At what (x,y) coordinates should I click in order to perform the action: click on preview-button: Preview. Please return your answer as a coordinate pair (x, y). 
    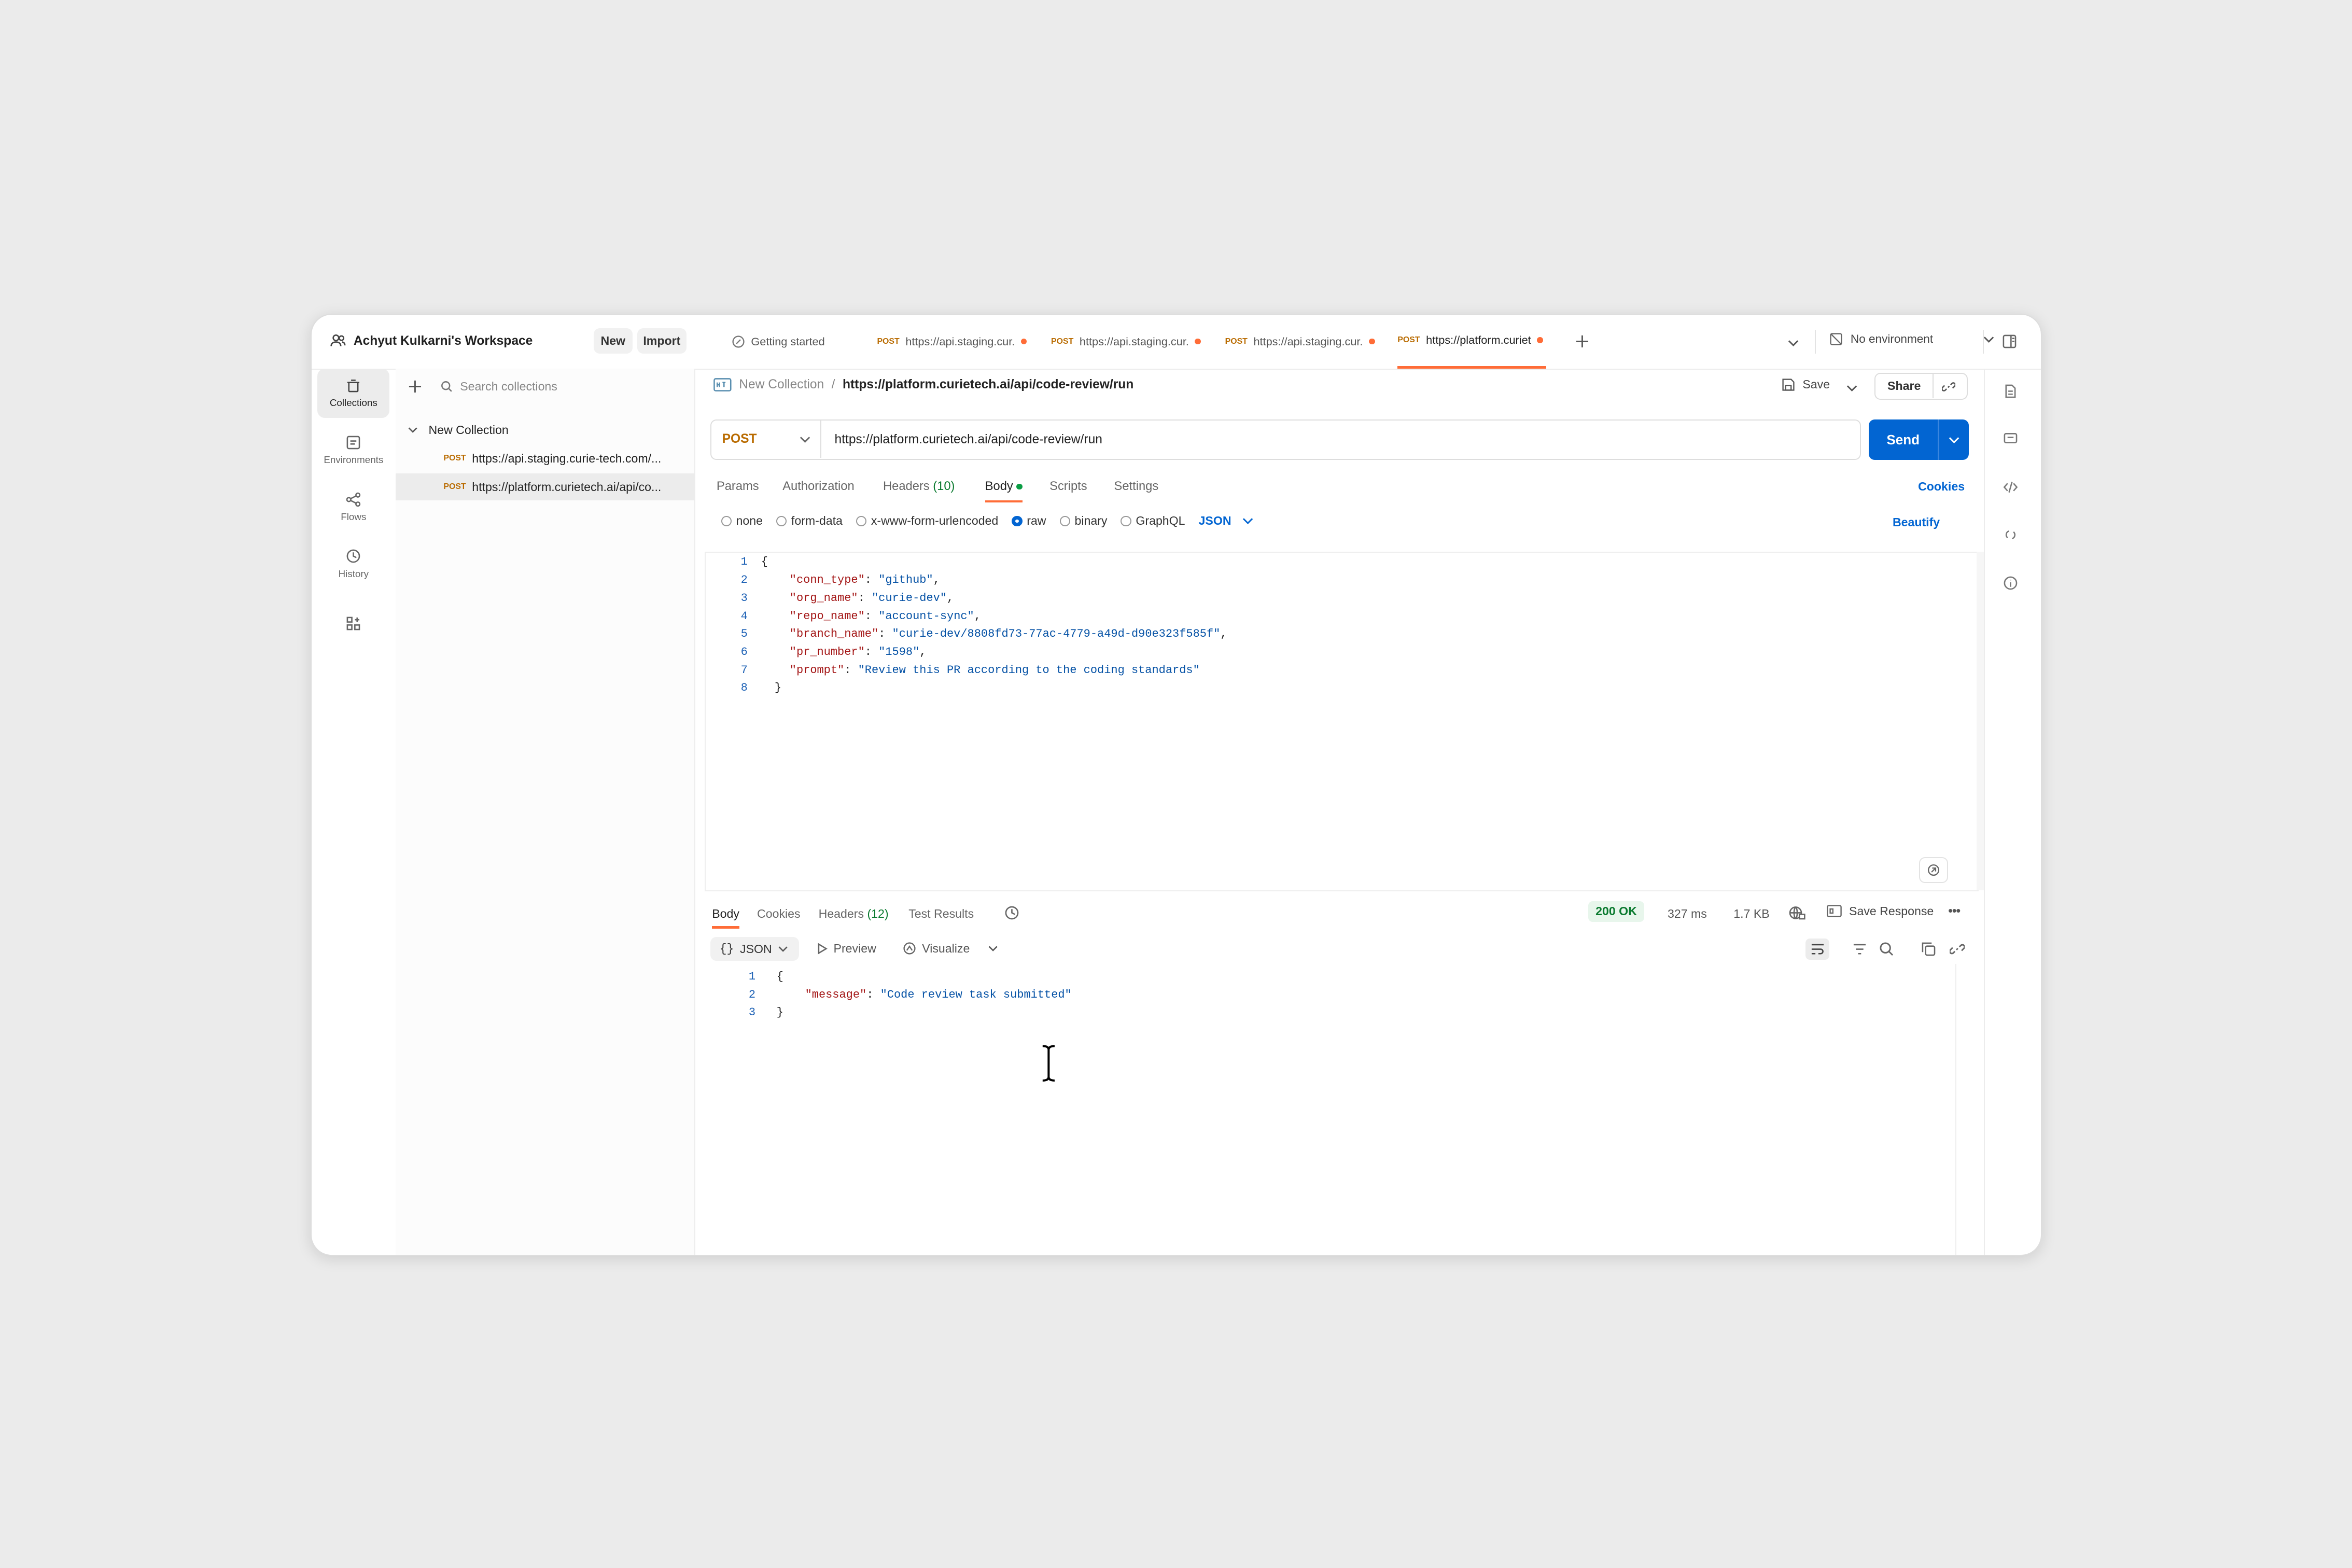
    Looking at the image, I should click on (846, 949).